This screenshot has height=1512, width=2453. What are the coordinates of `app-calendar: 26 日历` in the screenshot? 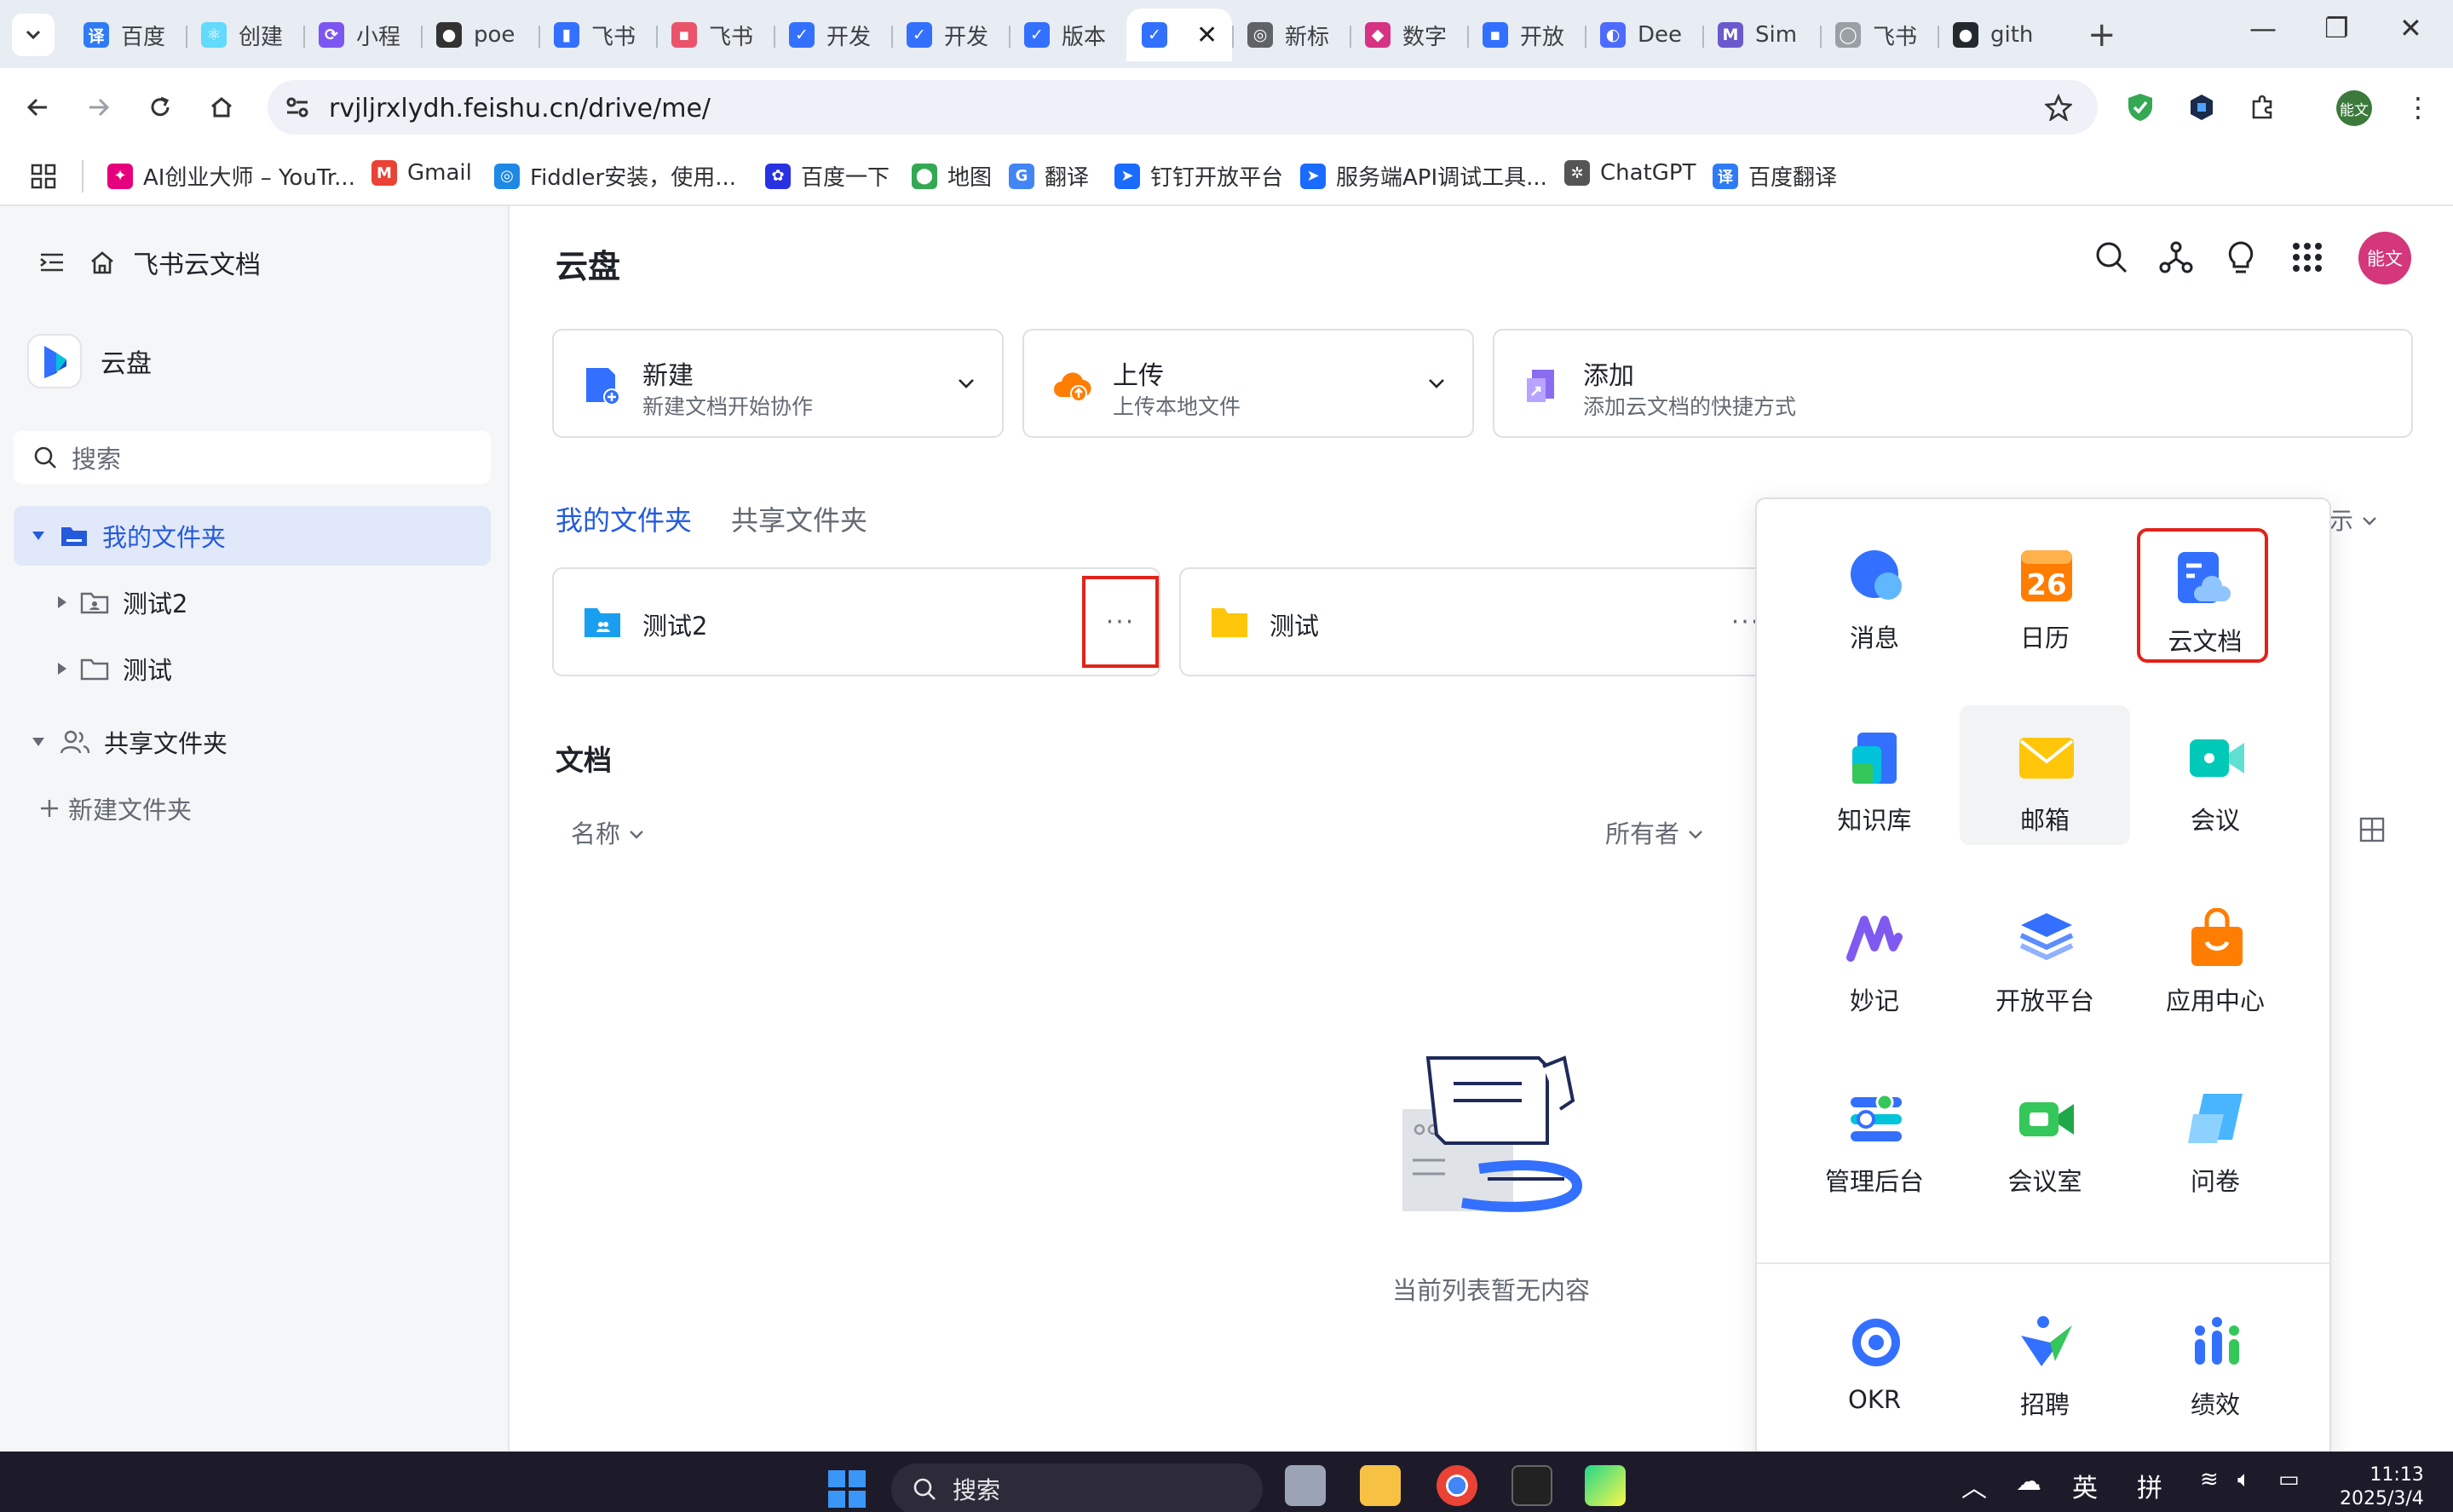 It's located at (2045, 593).